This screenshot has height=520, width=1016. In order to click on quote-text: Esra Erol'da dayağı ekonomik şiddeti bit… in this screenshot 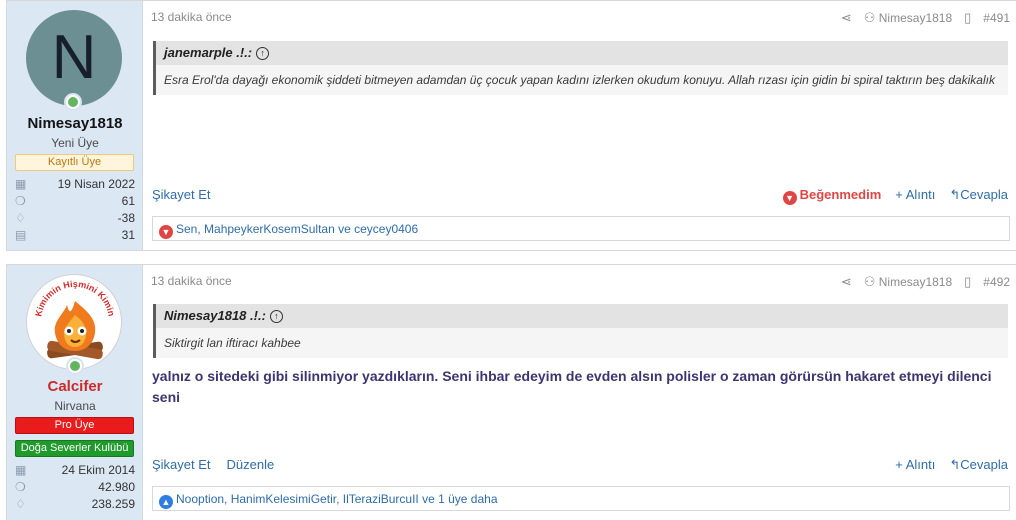, I will do `click(579, 80)`.